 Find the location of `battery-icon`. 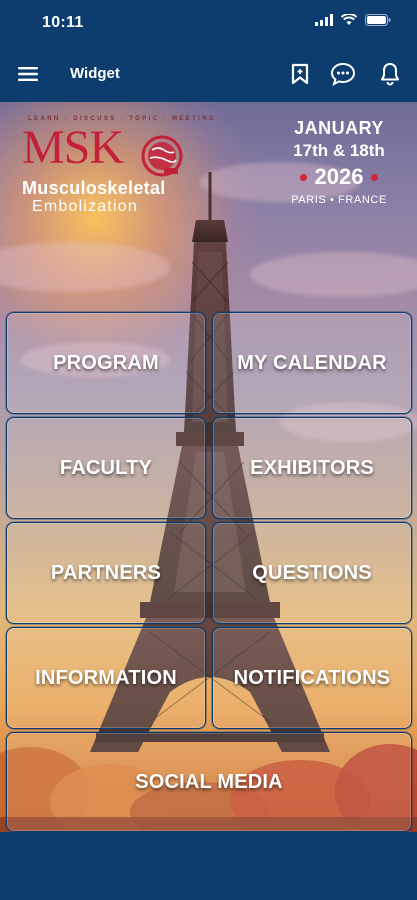

battery-icon is located at coordinates (378, 20).